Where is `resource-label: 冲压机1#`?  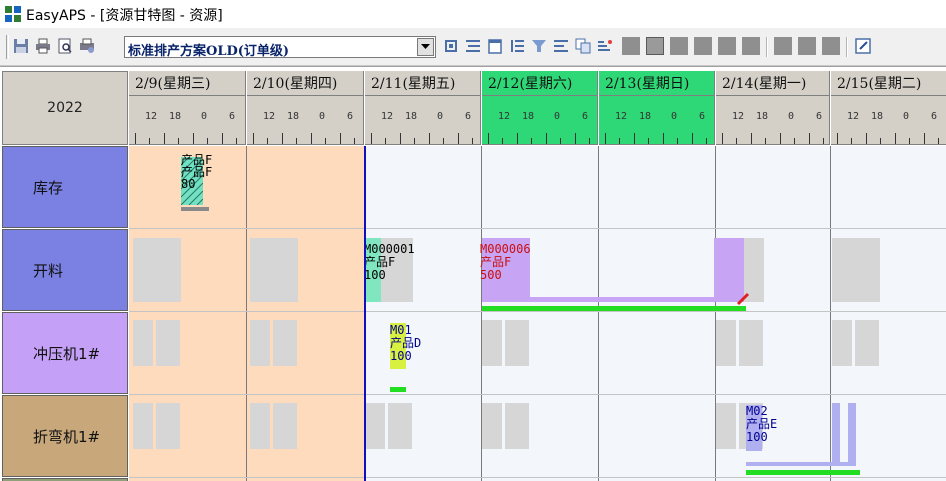
resource-label: 冲压机1# is located at coordinates (67, 353).